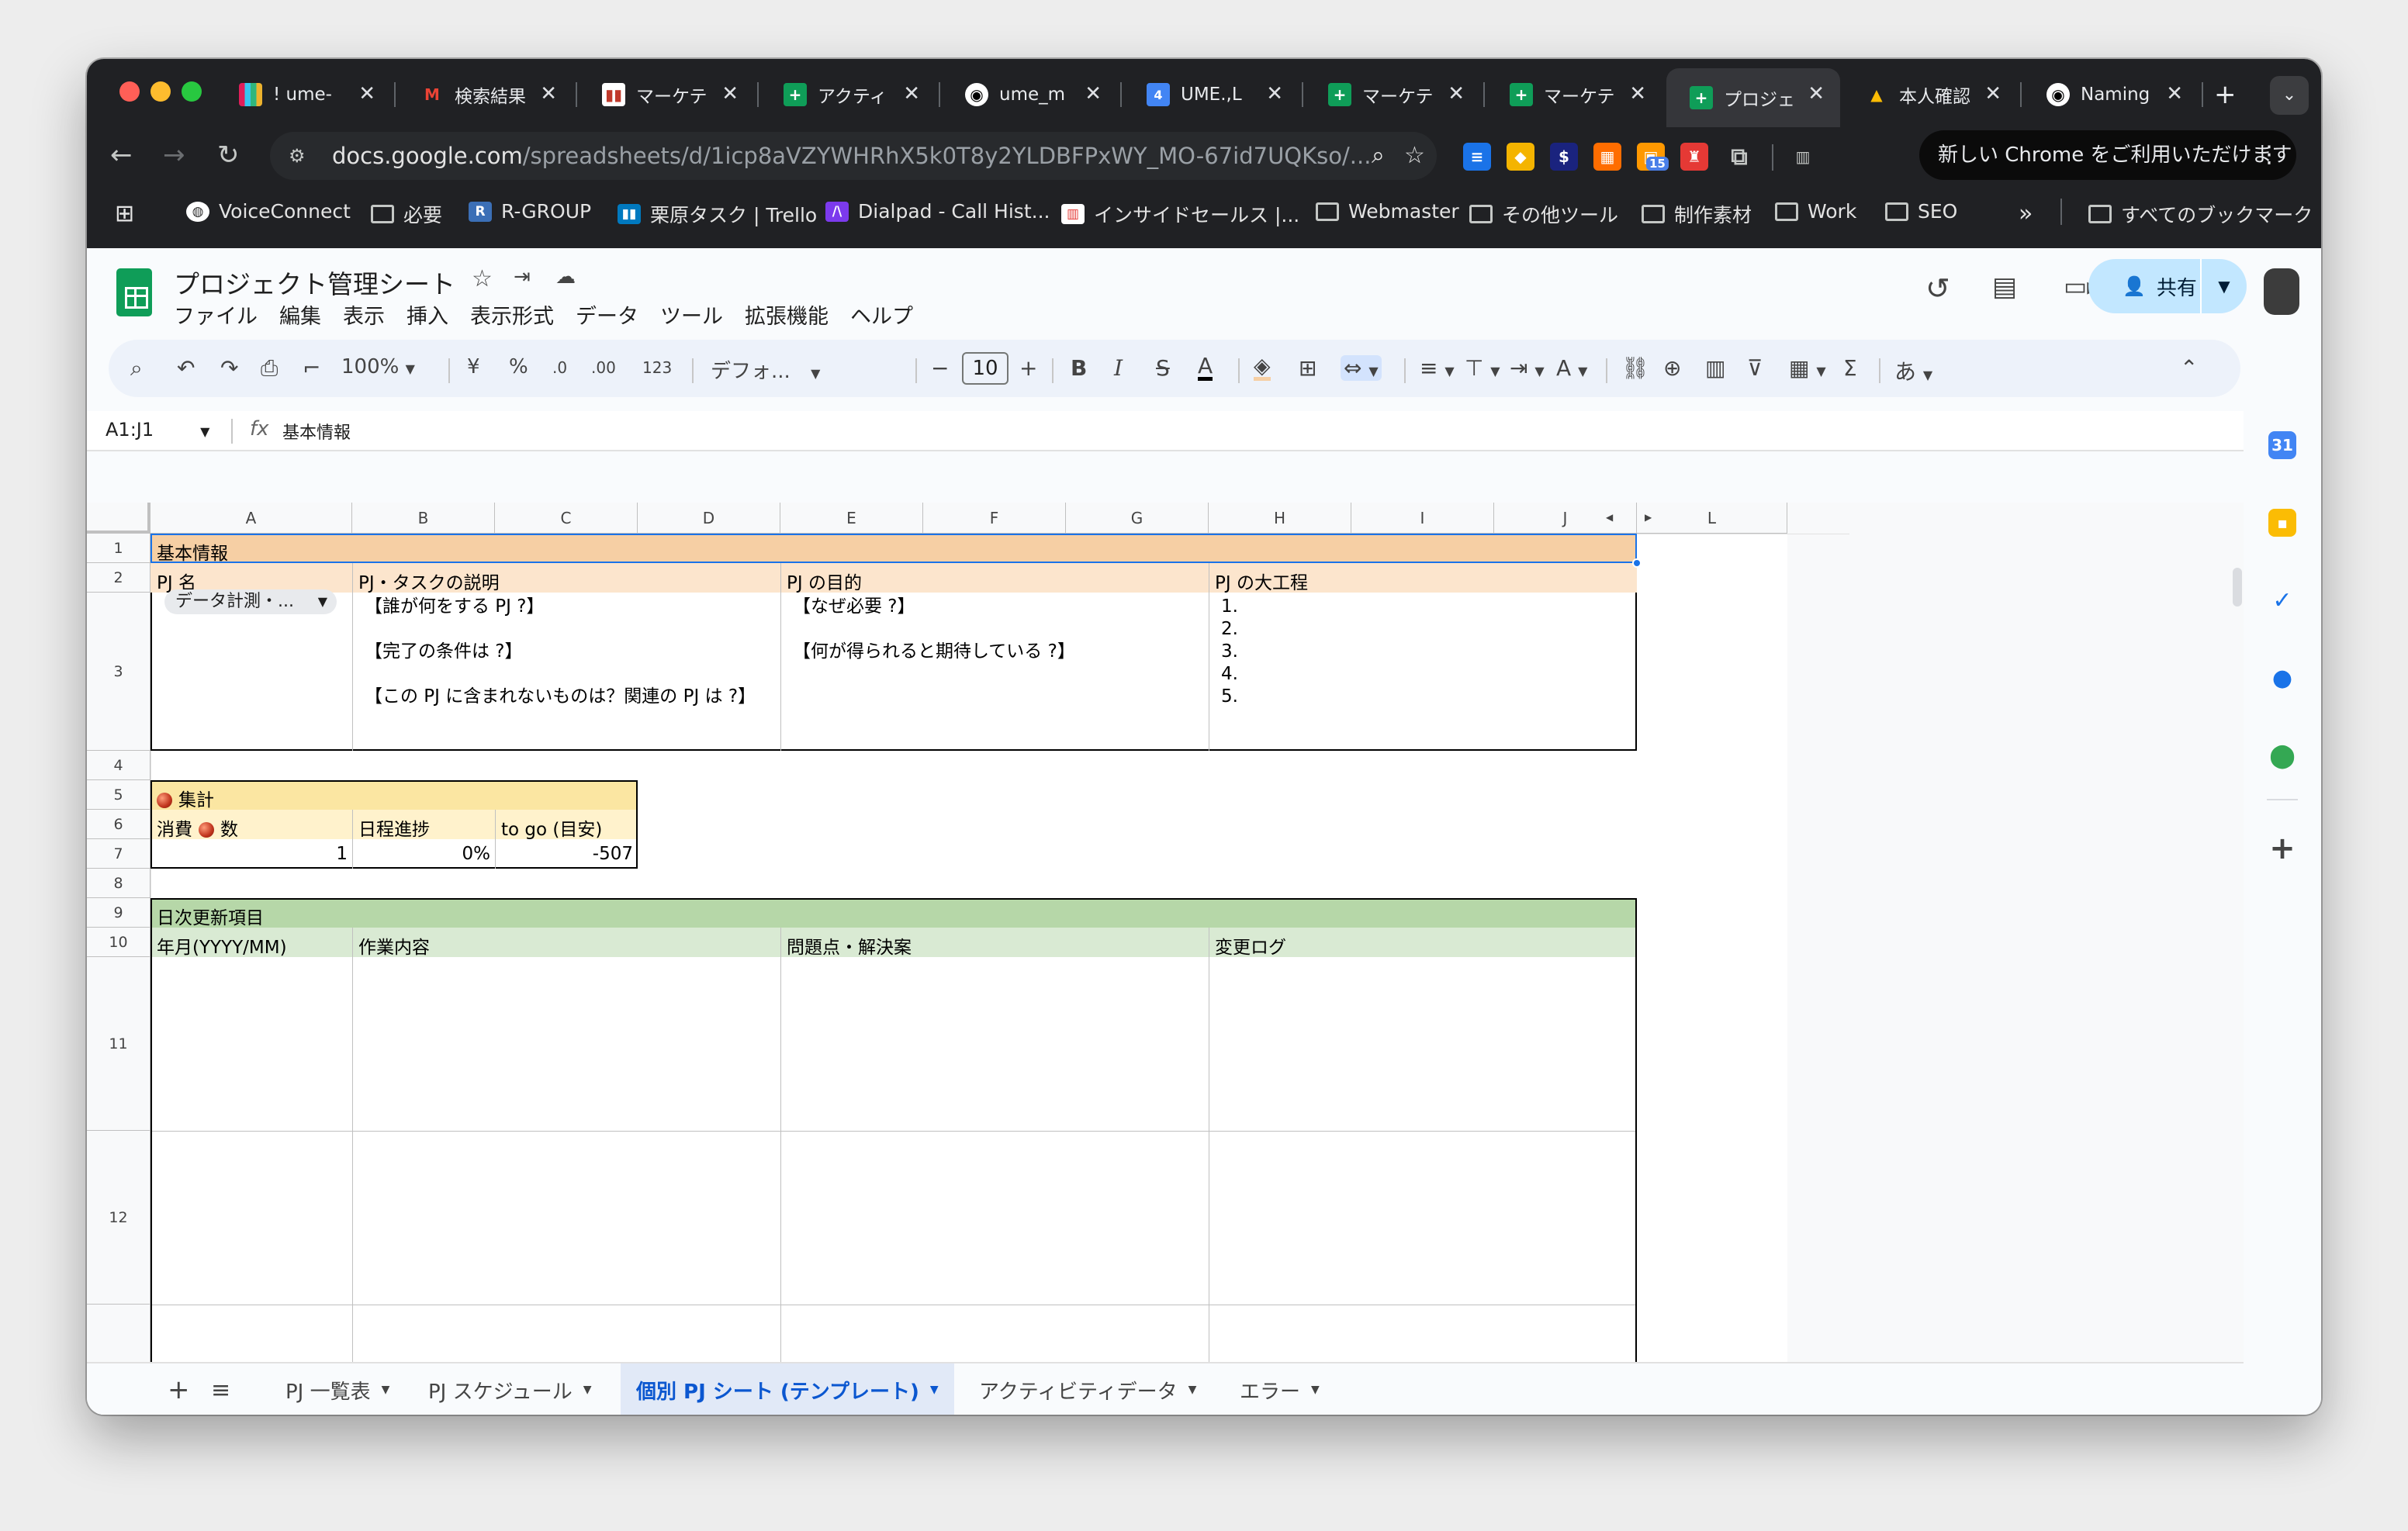  What do you see at coordinates (567, 518) in the screenshot?
I see `column-header: C` at bounding box center [567, 518].